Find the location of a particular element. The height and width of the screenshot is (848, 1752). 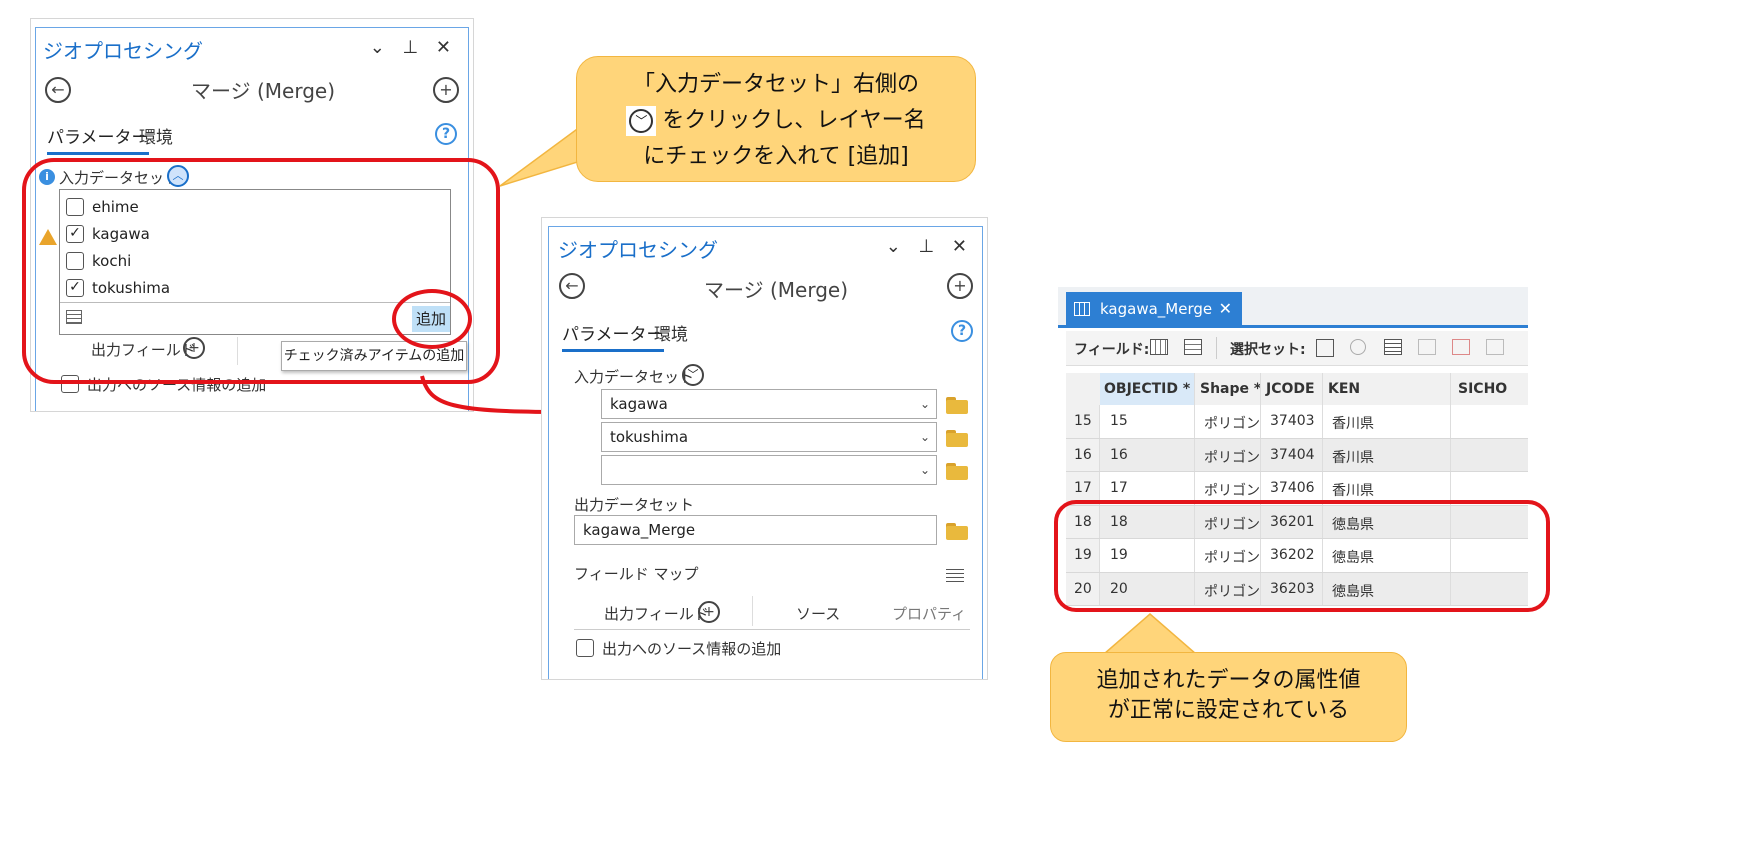

callout-line-2: が正常に設定されている is located at coordinates (1228, 710).